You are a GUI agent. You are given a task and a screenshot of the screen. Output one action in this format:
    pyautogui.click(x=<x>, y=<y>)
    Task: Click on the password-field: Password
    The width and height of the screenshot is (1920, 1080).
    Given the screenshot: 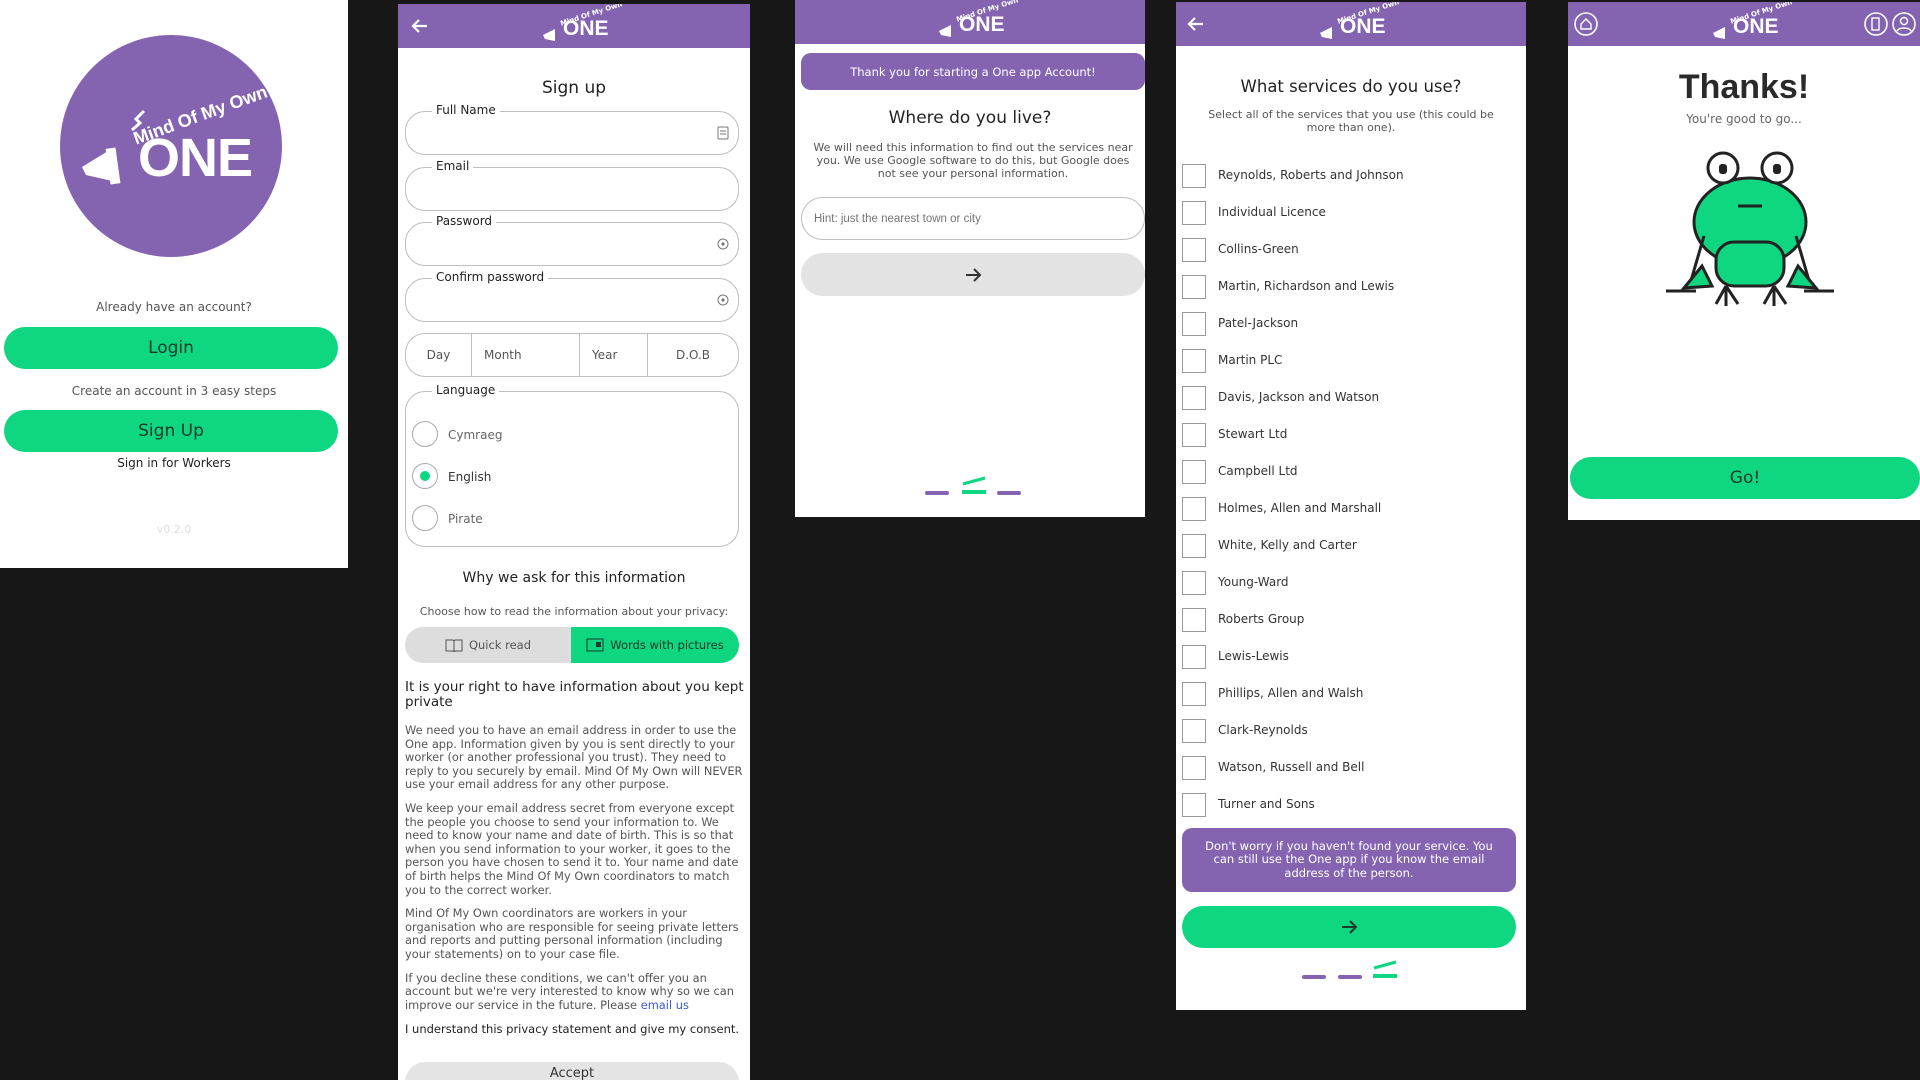 What is the action you would take?
    pyautogui.click(x=572, y=240)
    